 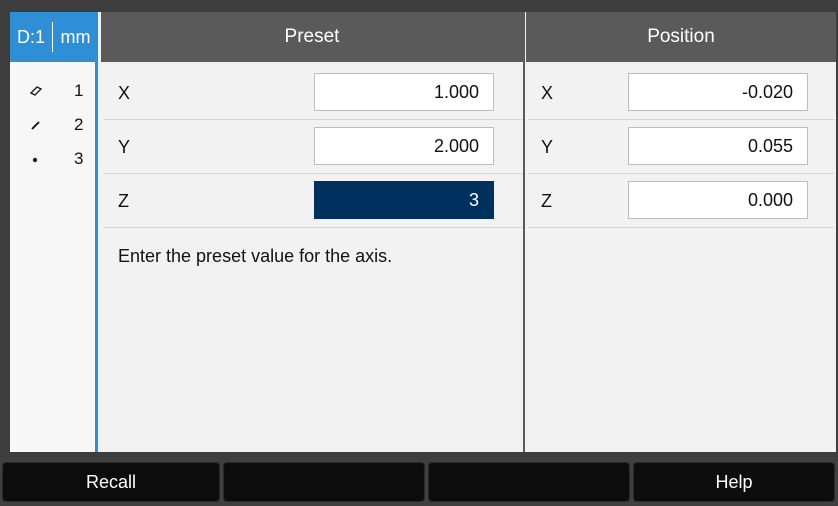 What do you see at coordinates (54, 257) in the screenshot?
I see `side-panel: 1 2 3` at bounding box center [54, 257].